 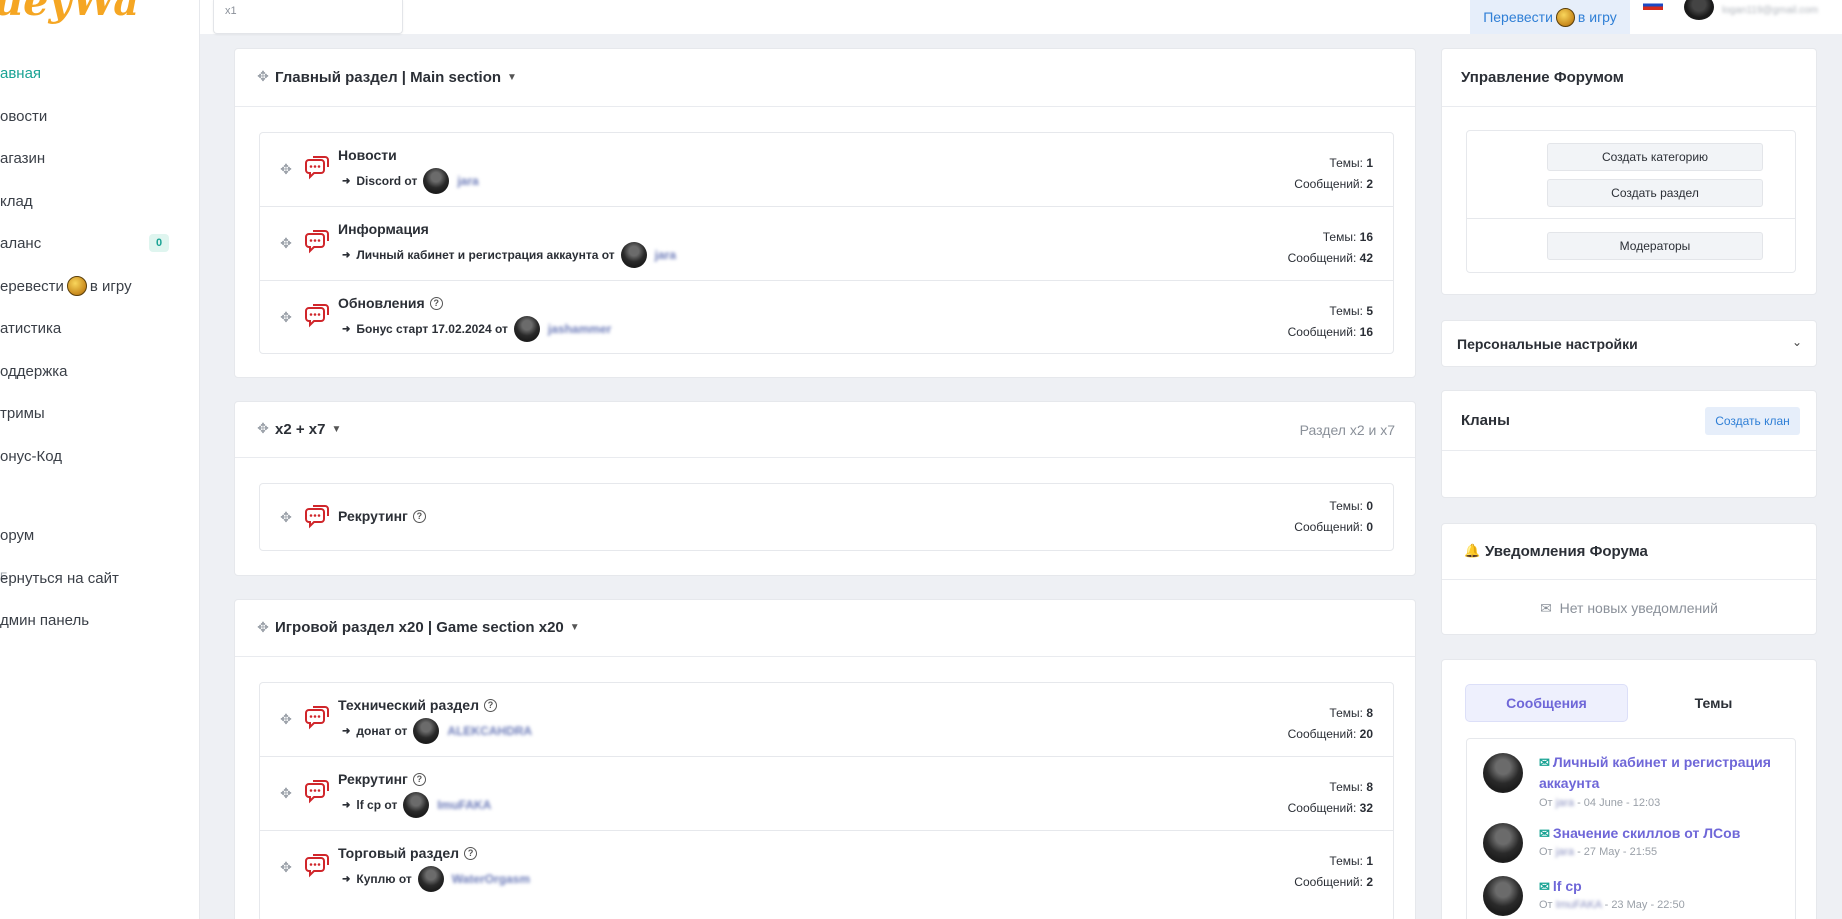 What do you see at coordinates (17, 535) in the screenshot?
I see `sidebar-item-forum: орум` at bounding box center [17, 535].